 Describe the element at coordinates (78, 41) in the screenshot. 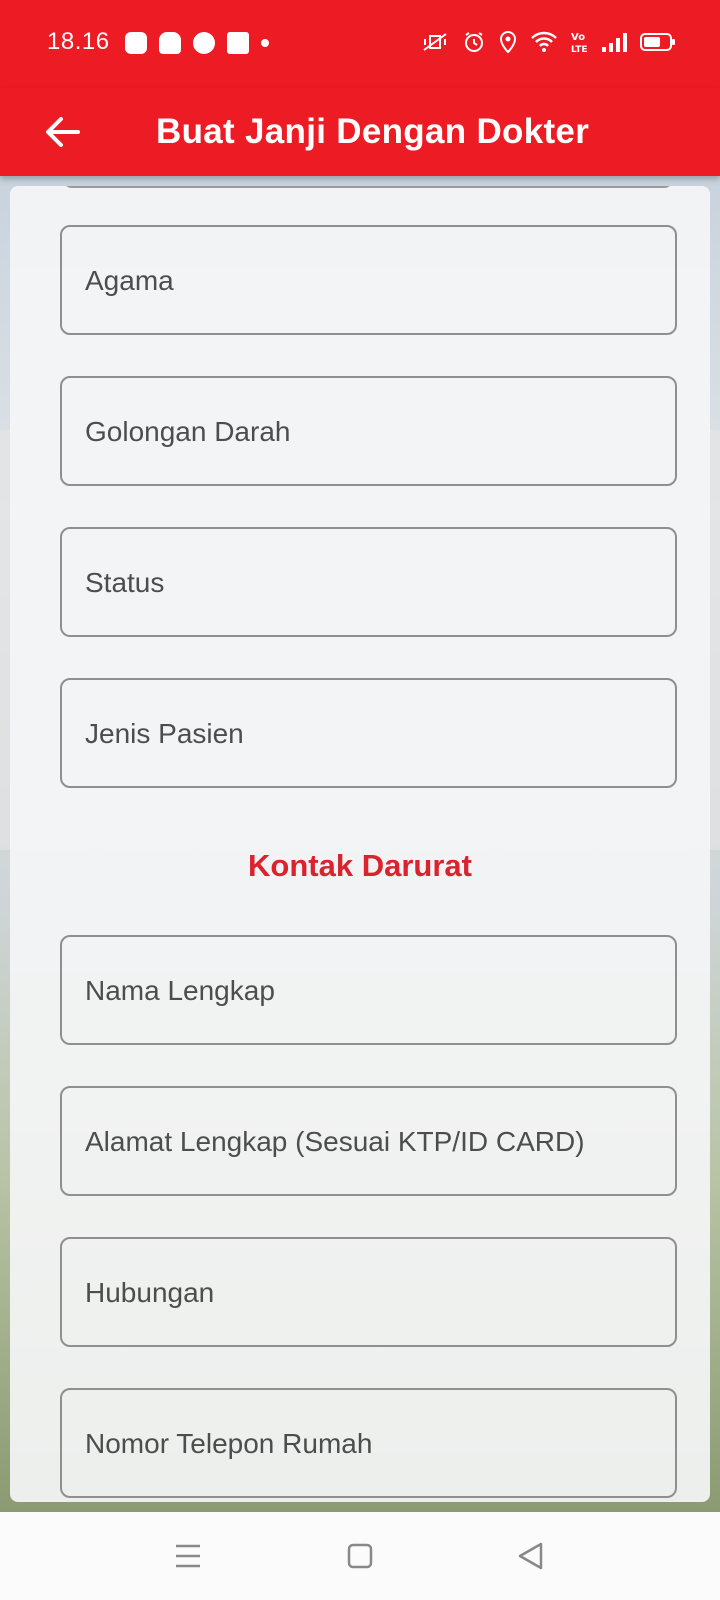

I see `status-time: 18.16` at that location.